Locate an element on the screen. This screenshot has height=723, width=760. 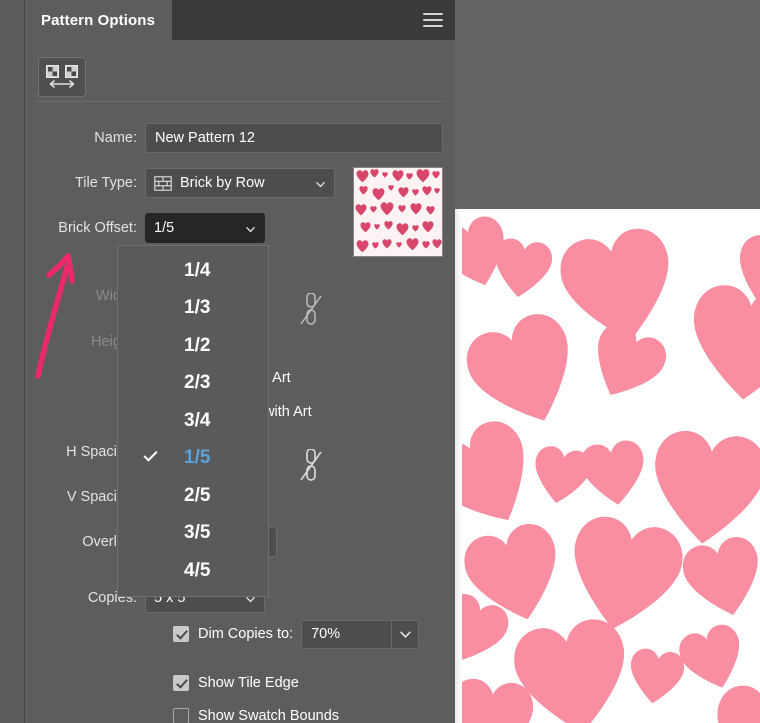
pattern-swatch-thumbnail is located at coordinates (398, 212).